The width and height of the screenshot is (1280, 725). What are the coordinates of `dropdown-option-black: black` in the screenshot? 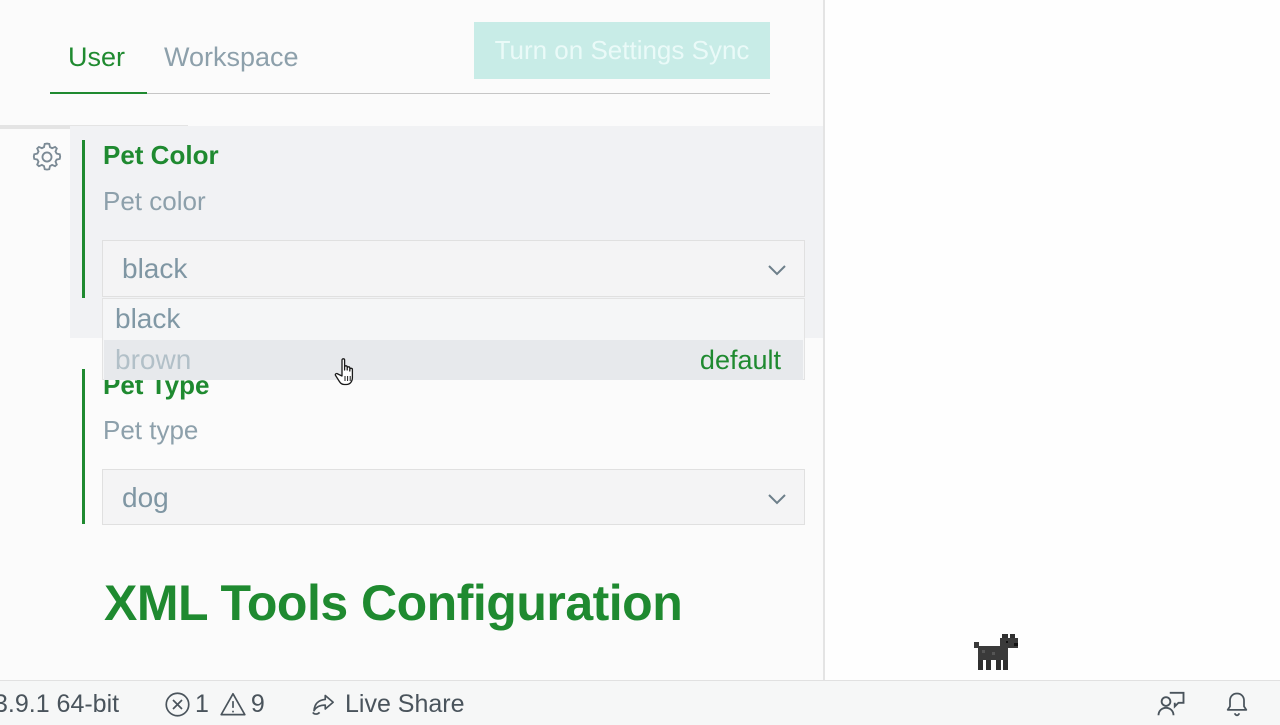 It's located at (453, 319).